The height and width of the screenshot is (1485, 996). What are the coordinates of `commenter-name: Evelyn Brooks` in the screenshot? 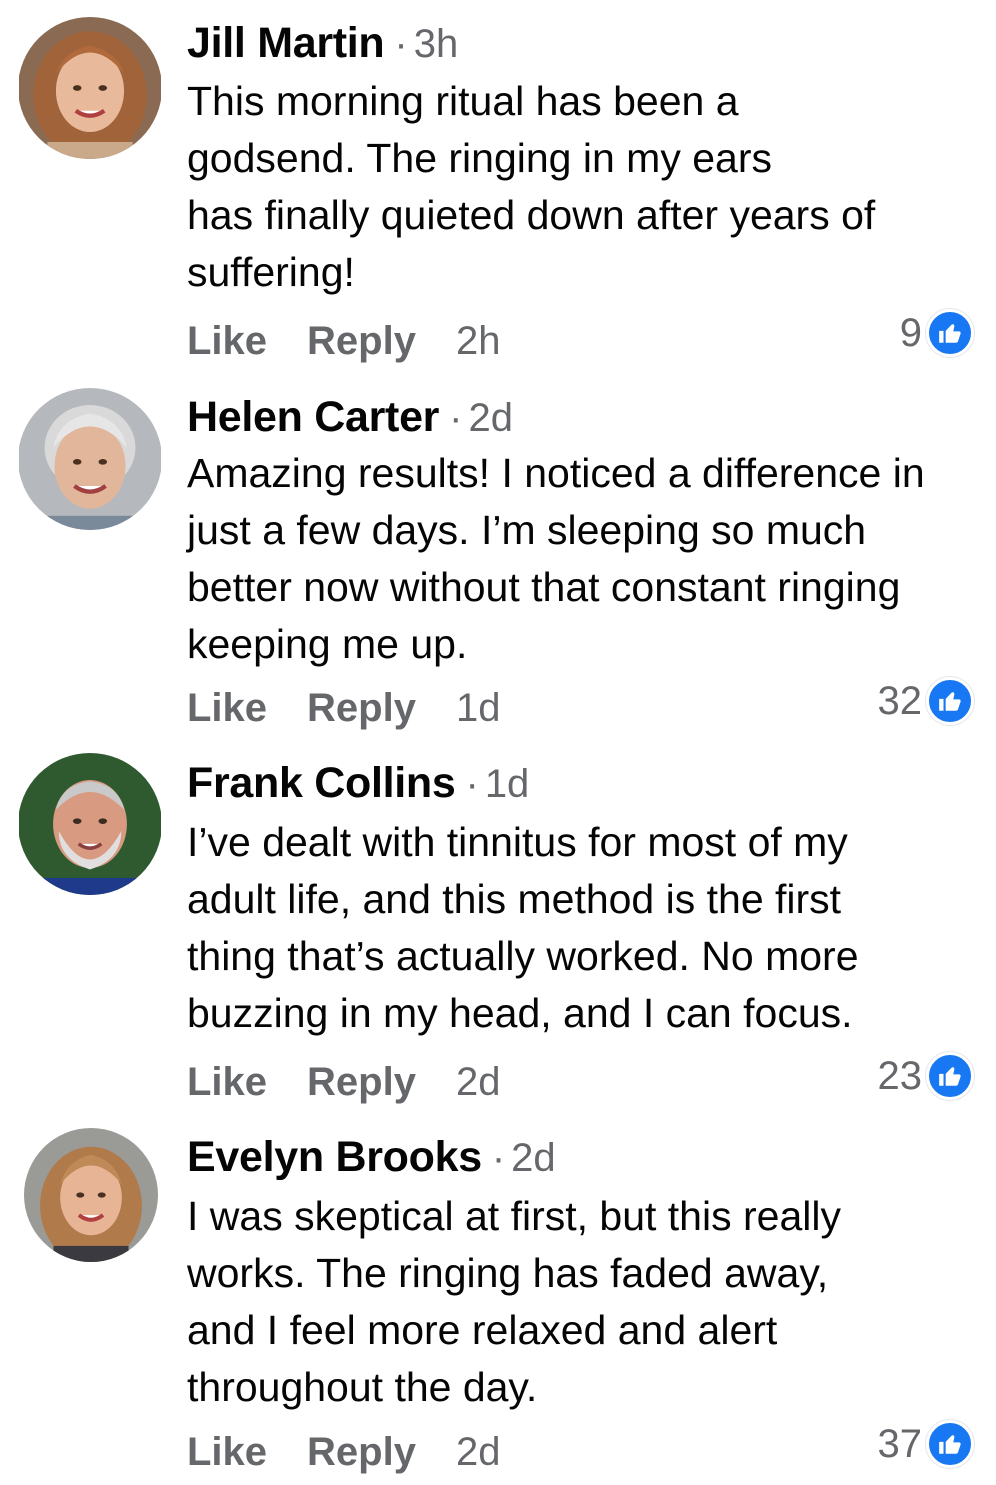 It's located at (334, 1157).